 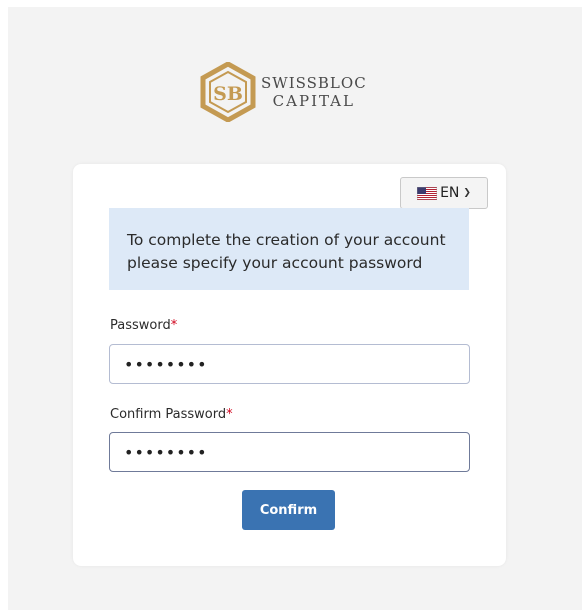 I want to click on password-label: Password*, so click(x=143, y=325).